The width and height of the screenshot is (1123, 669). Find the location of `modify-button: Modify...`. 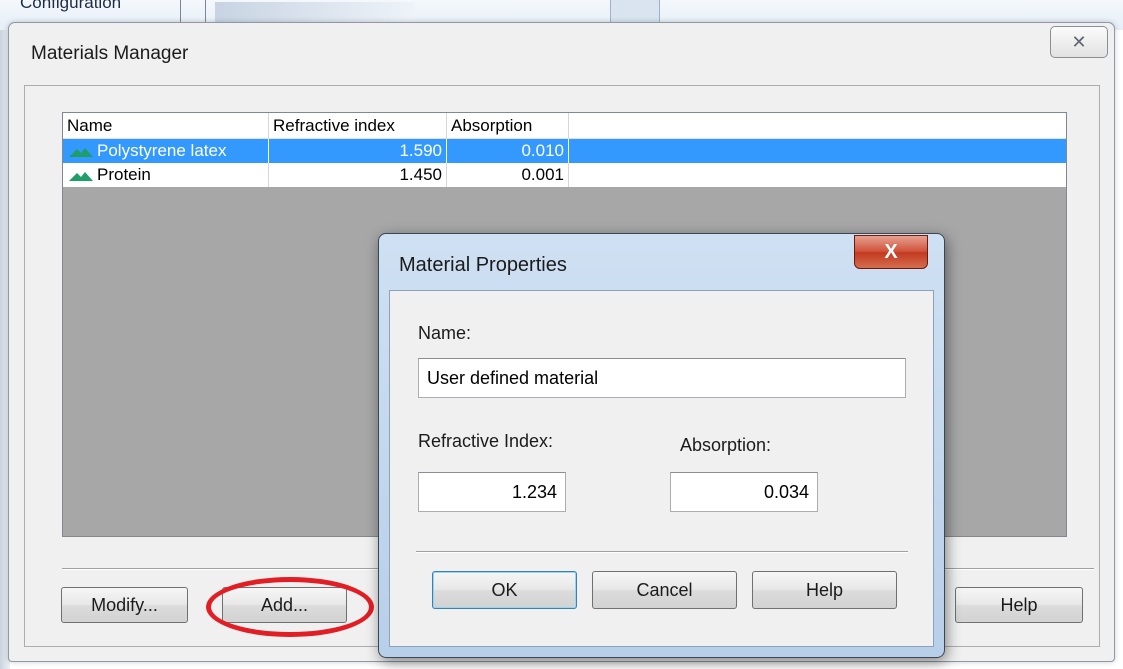

modify-button: Modify... is located at coordinates (124, 605).